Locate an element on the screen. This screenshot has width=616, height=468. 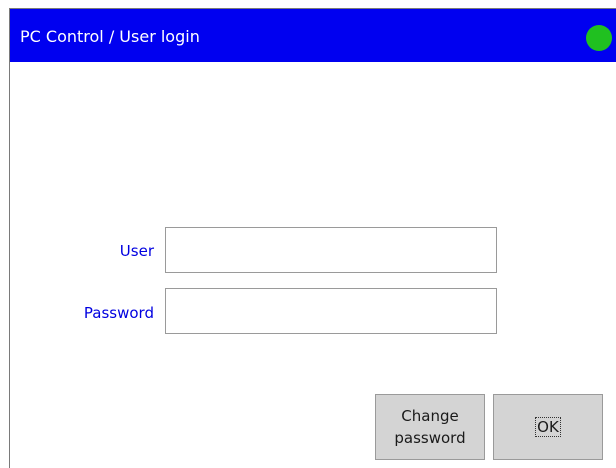
user-input is located at coordinates (331, 250).